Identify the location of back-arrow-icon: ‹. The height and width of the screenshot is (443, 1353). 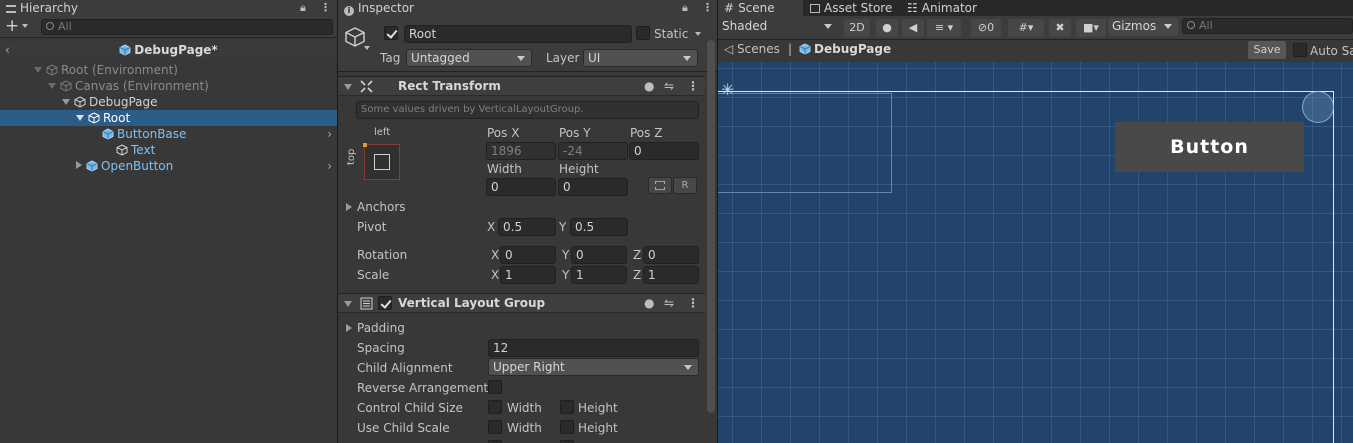
(7, 50).